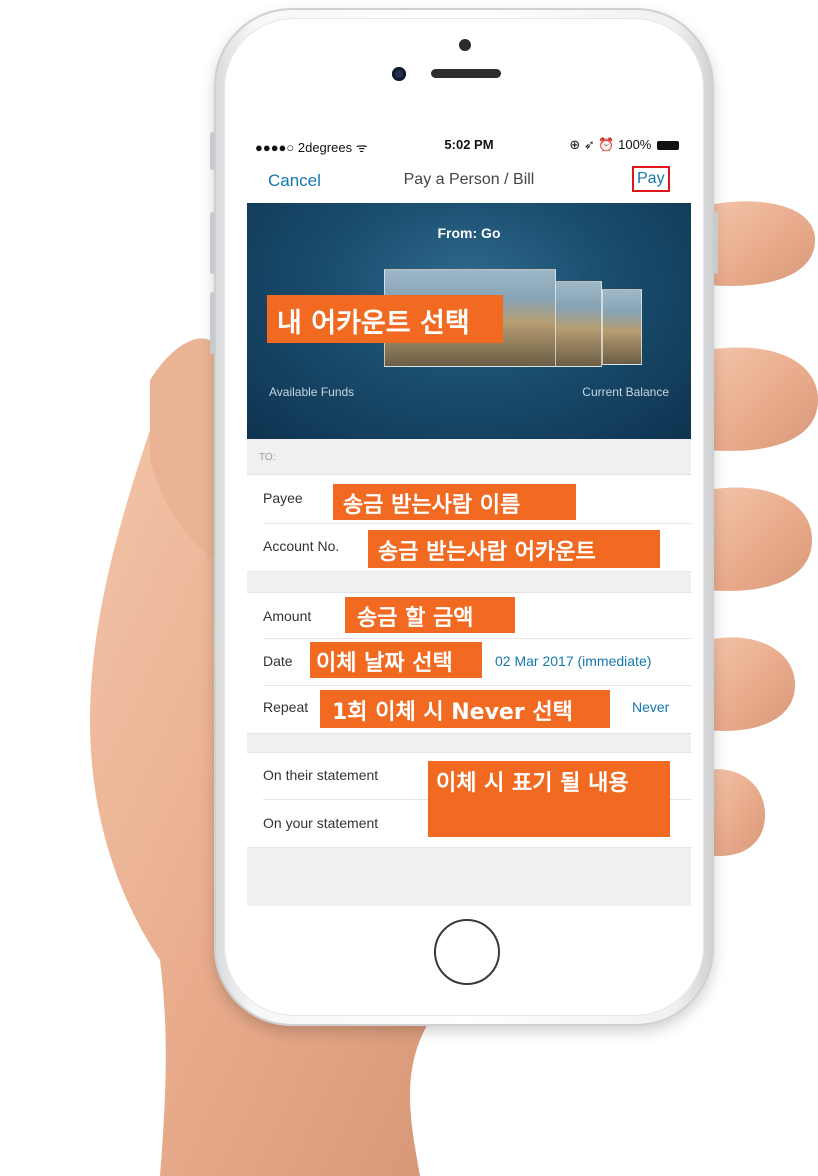 Image resolution: width=818 pixels, height=1176 pixels. I want to click on annotation-payee-account: 송금 받는사람 어카운트, so click(514, 549).